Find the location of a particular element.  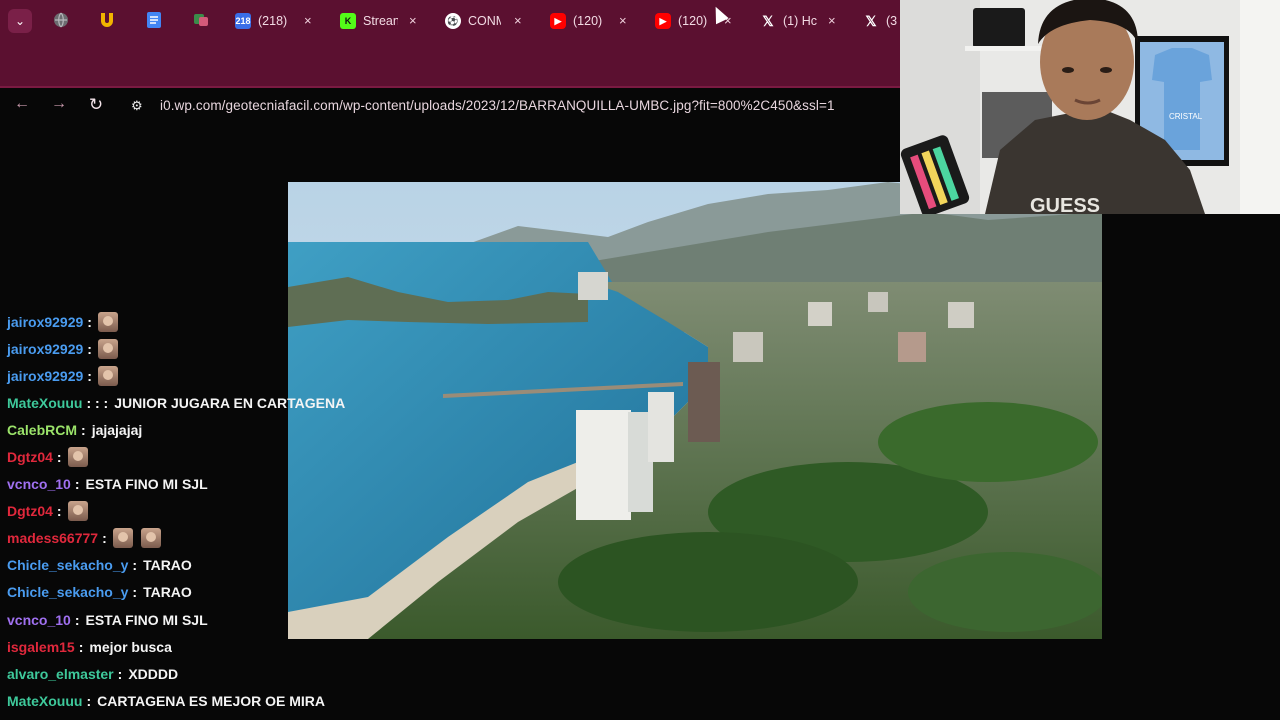

chat-message: MateXouuu: : : JUNIOR JUGARA EN CARTAGENA is located at coordinates (187, 402).